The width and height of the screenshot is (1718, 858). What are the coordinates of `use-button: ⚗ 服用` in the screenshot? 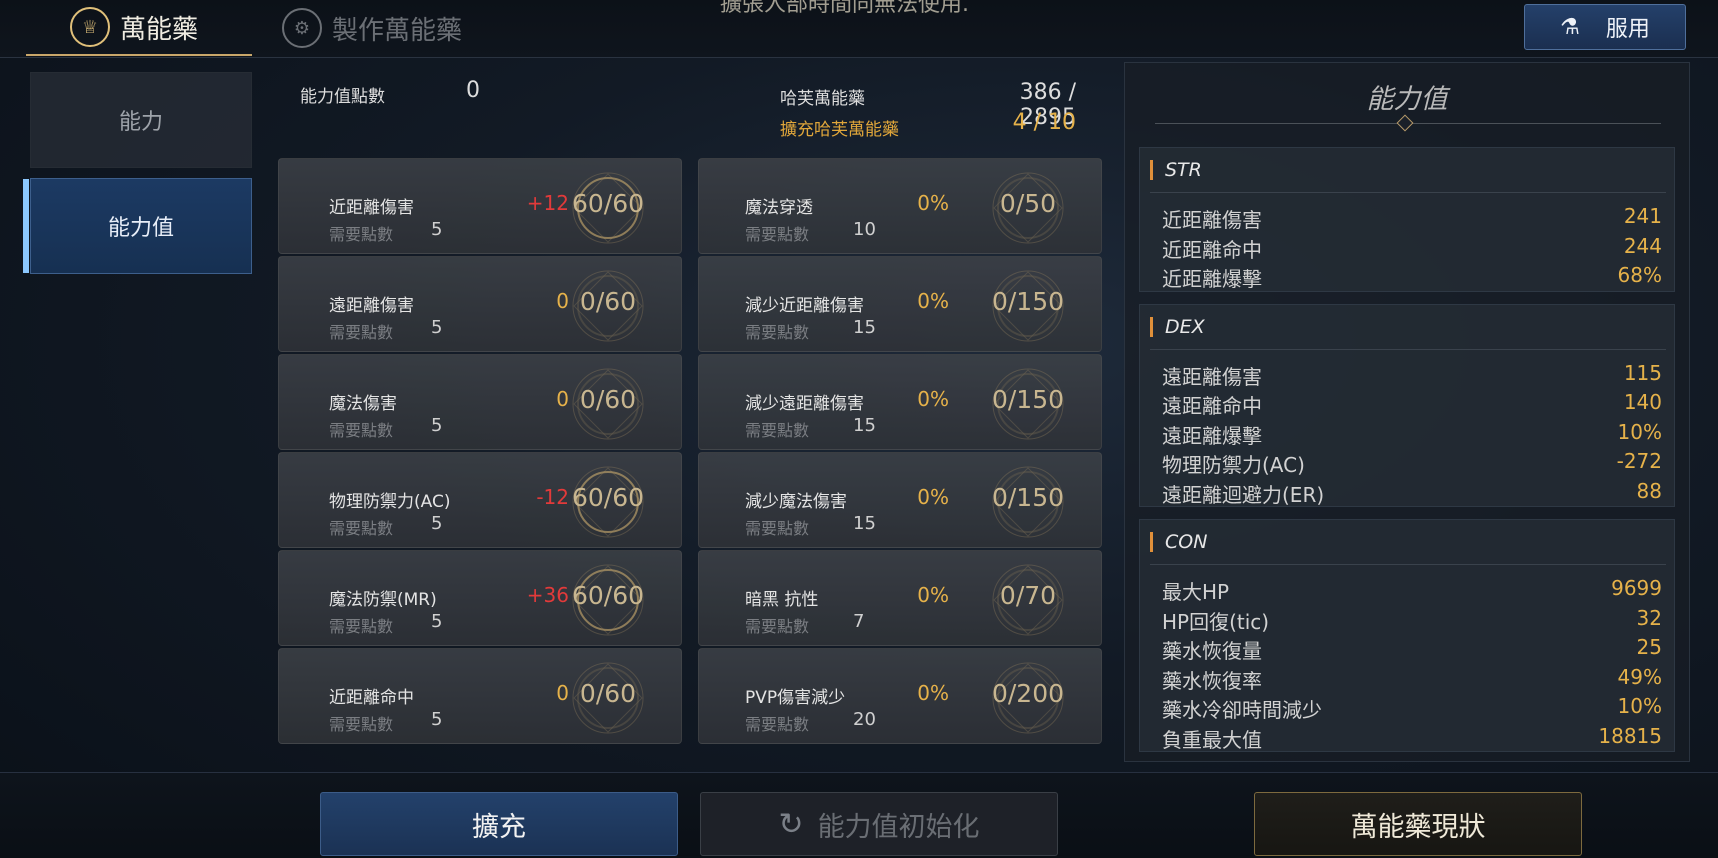 It's located at (1605, 27).